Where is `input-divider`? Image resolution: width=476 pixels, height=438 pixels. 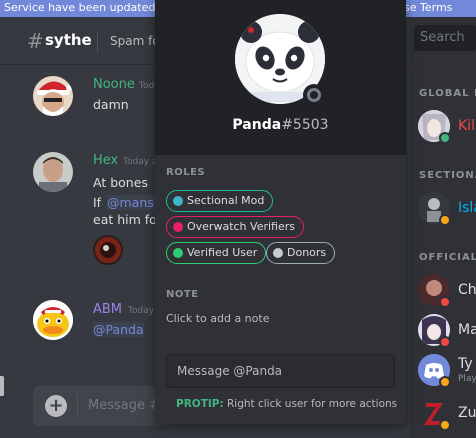
input-divider is located at coordinates (77, 406).